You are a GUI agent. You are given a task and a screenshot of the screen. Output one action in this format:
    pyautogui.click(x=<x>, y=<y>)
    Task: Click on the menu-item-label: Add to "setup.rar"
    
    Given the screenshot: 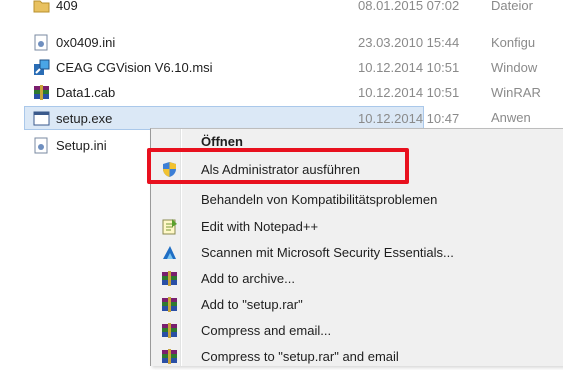 What is the action you would take?
    pyautogui.click(x=252, y=304)
    